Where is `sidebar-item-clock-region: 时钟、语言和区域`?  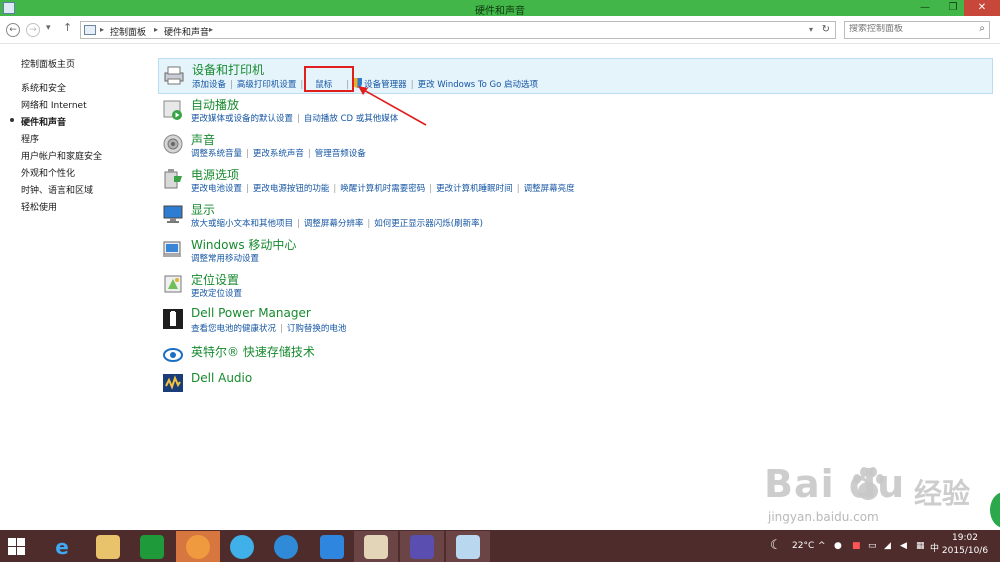
sidebar-item-clock-region: 时钟、语言和区域 is located at coordinates (57, 189).